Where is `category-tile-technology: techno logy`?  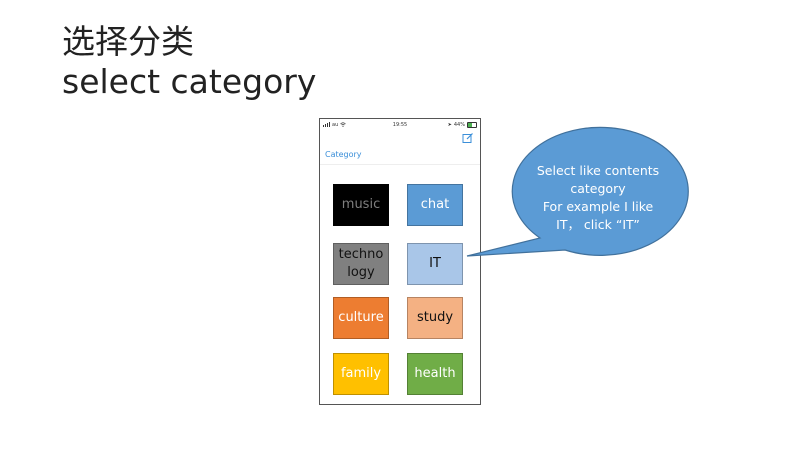
category-tile-technology: techno logy is located at coordinates (361, 264).